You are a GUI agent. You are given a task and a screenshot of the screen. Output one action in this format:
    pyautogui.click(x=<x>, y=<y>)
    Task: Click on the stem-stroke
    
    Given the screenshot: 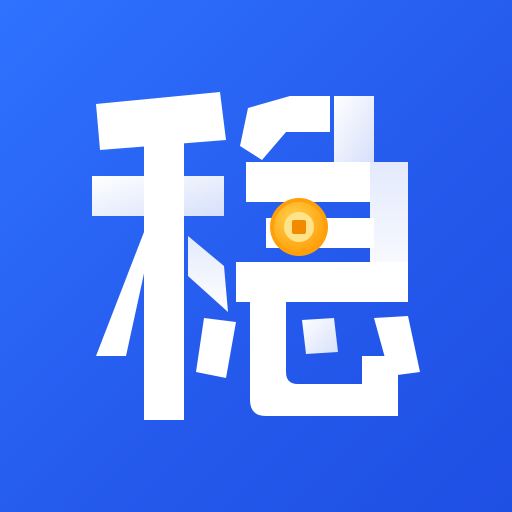 What is the action you would take?
    pyautogui.click(x=164, y=270)
    